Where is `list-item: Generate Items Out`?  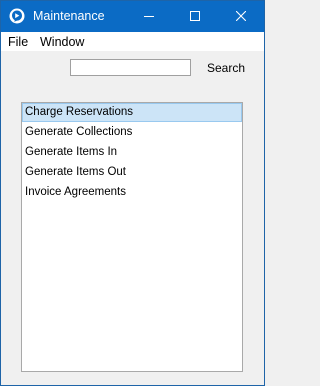
list-item: Generate Items Out is located at coordinates (132, 172).